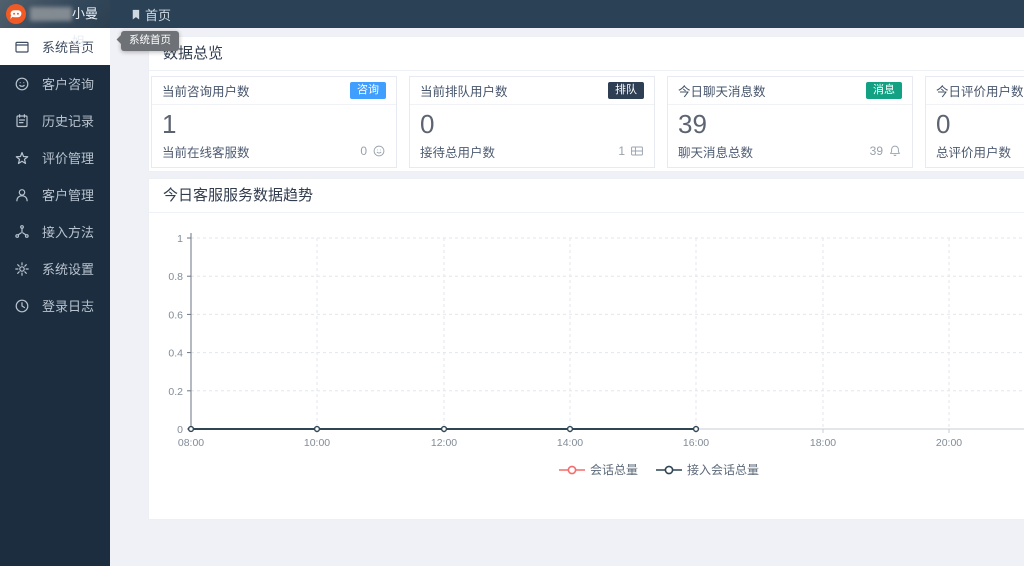 The image size is (1024, 566). I want to click on sidebar-item-login-log: 登录日志, so click(55, 305).